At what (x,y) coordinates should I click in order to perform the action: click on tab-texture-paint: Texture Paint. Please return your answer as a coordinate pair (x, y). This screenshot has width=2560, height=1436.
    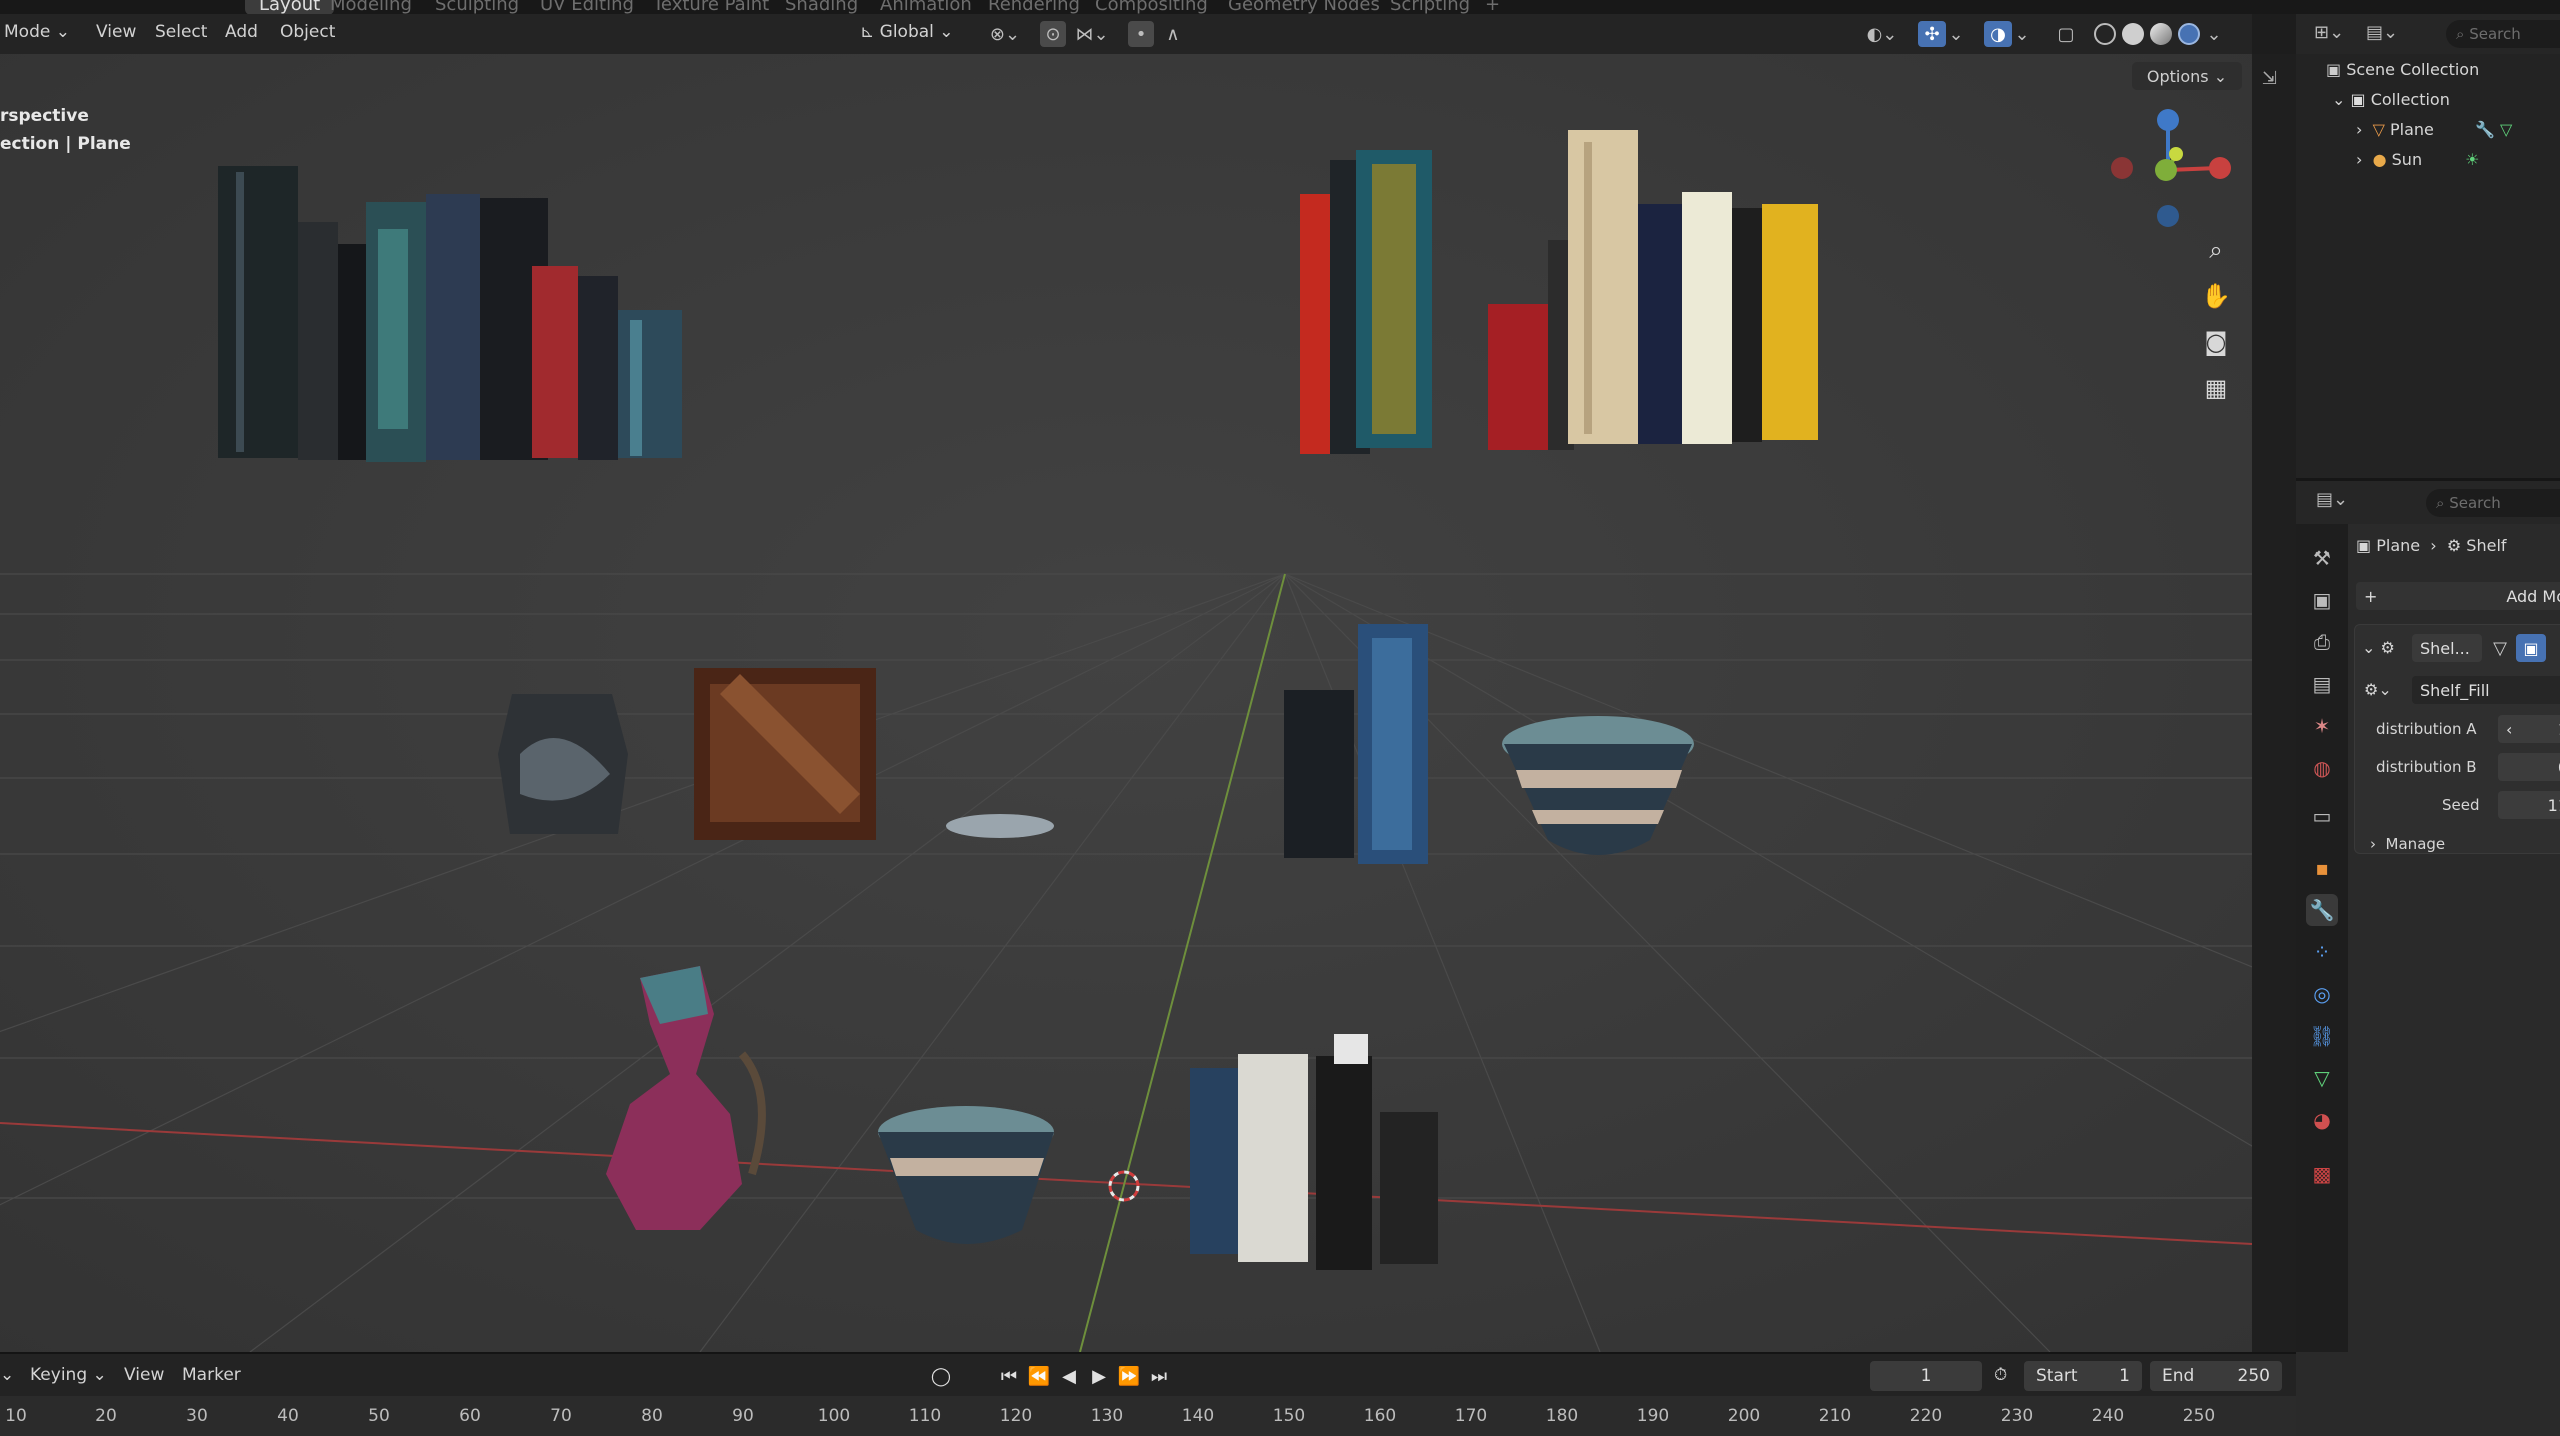
    Looking at the image, I should click on (711, 7).